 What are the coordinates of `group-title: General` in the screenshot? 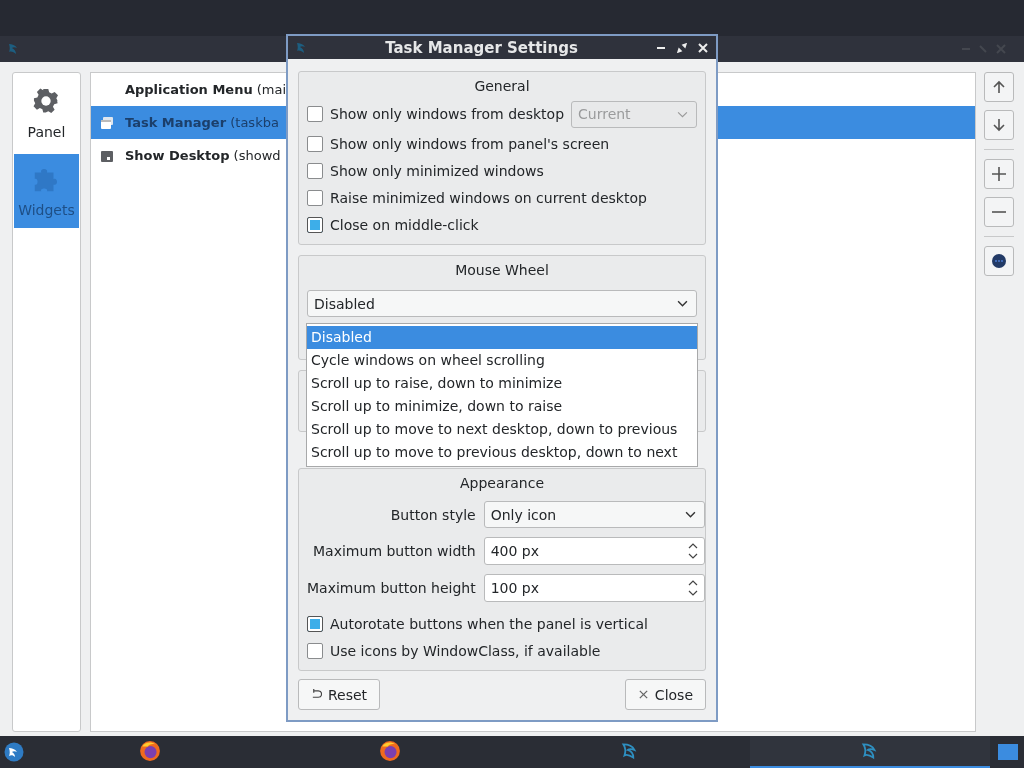 It's located at (502, 86).